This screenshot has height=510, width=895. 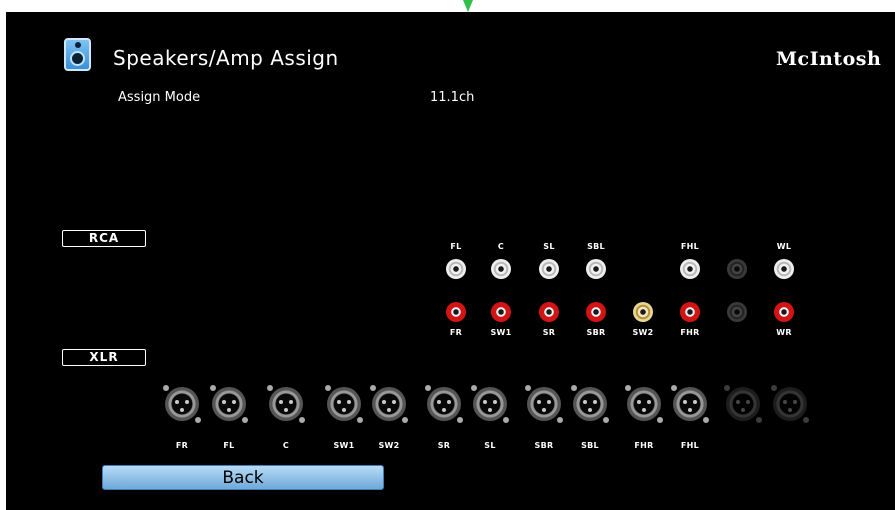 What do you see at coordinates (344, 404) in the screenshot?
I see `xlr-connector-sw1` at bounding box center [344, 404].